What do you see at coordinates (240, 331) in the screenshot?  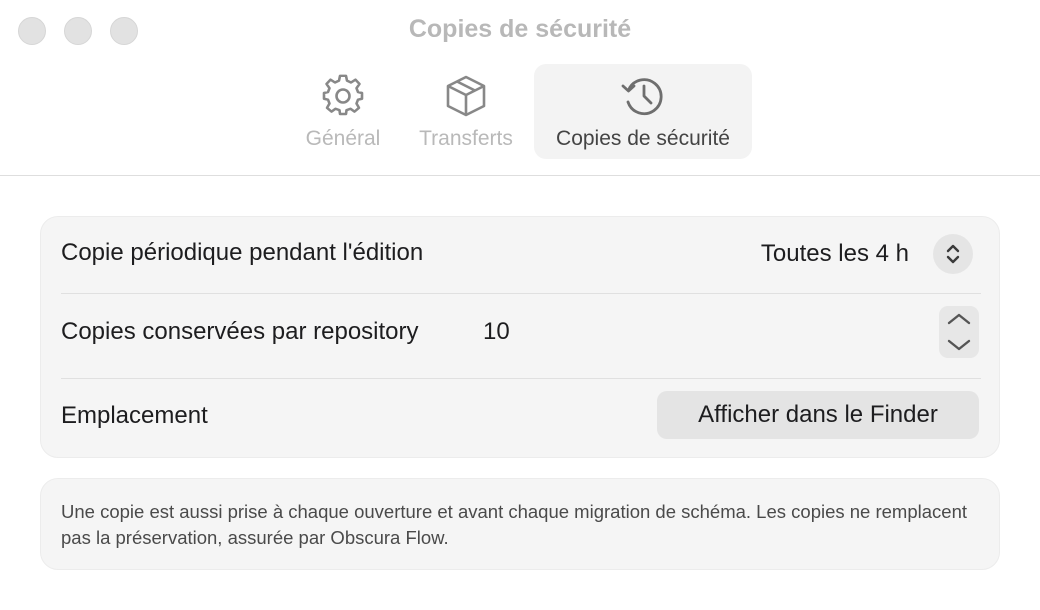 I see `retention-label: Copies conservées par repository` at bounding box center [240, 331].